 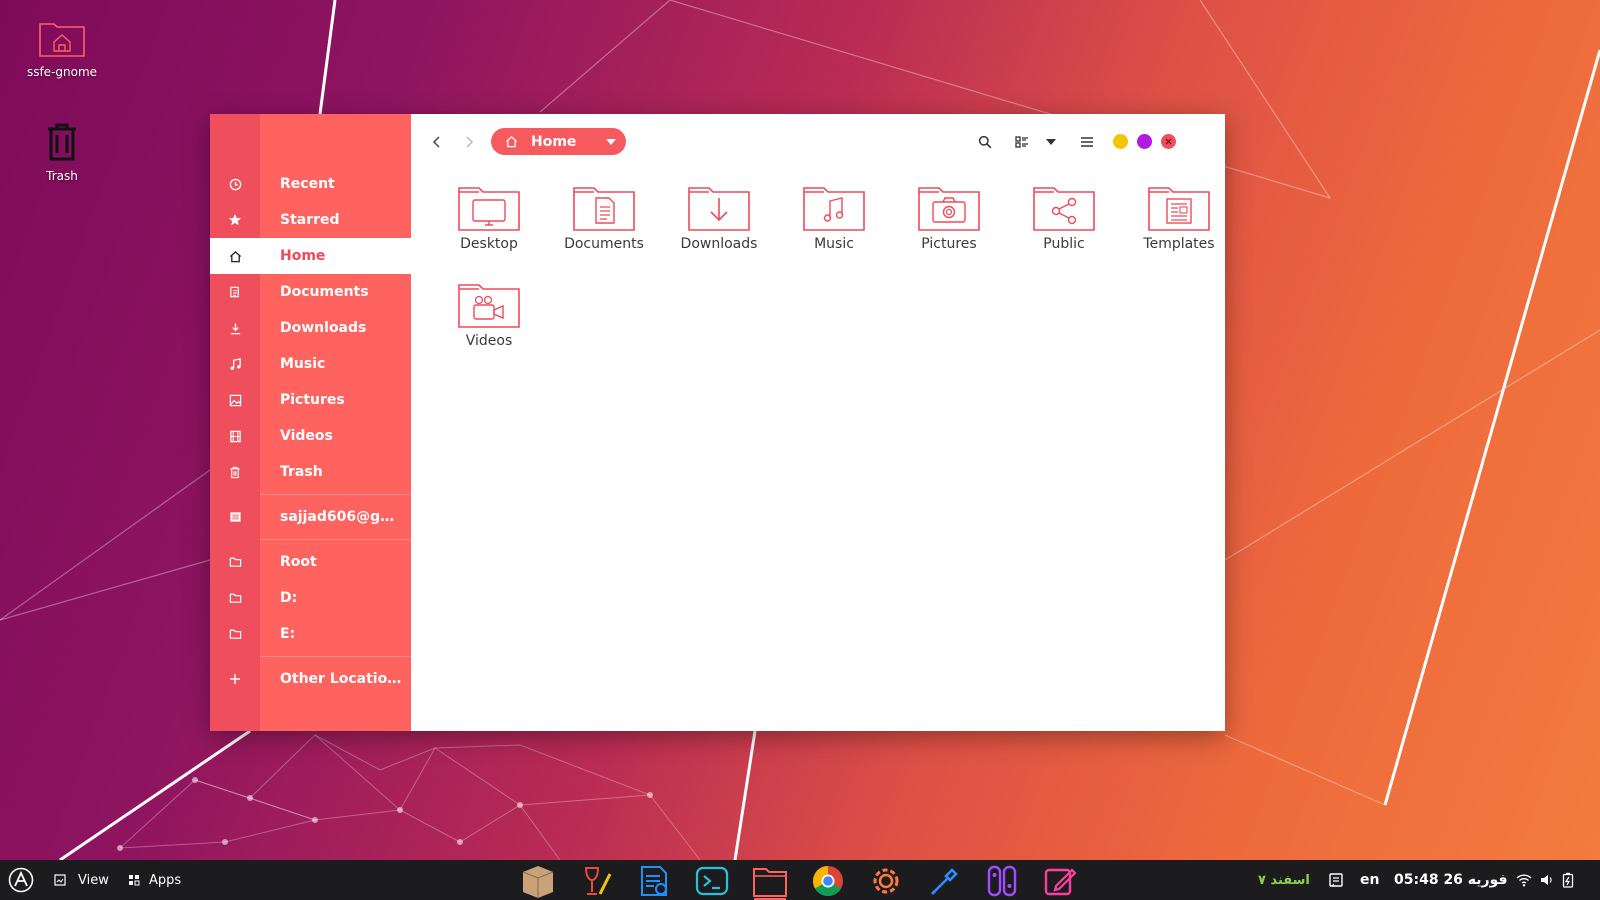 What do you see at coordinates (310, 598) in the screenshot?
I see `sidebar-item-d-drive: D:` at bounding box center [310, 598].